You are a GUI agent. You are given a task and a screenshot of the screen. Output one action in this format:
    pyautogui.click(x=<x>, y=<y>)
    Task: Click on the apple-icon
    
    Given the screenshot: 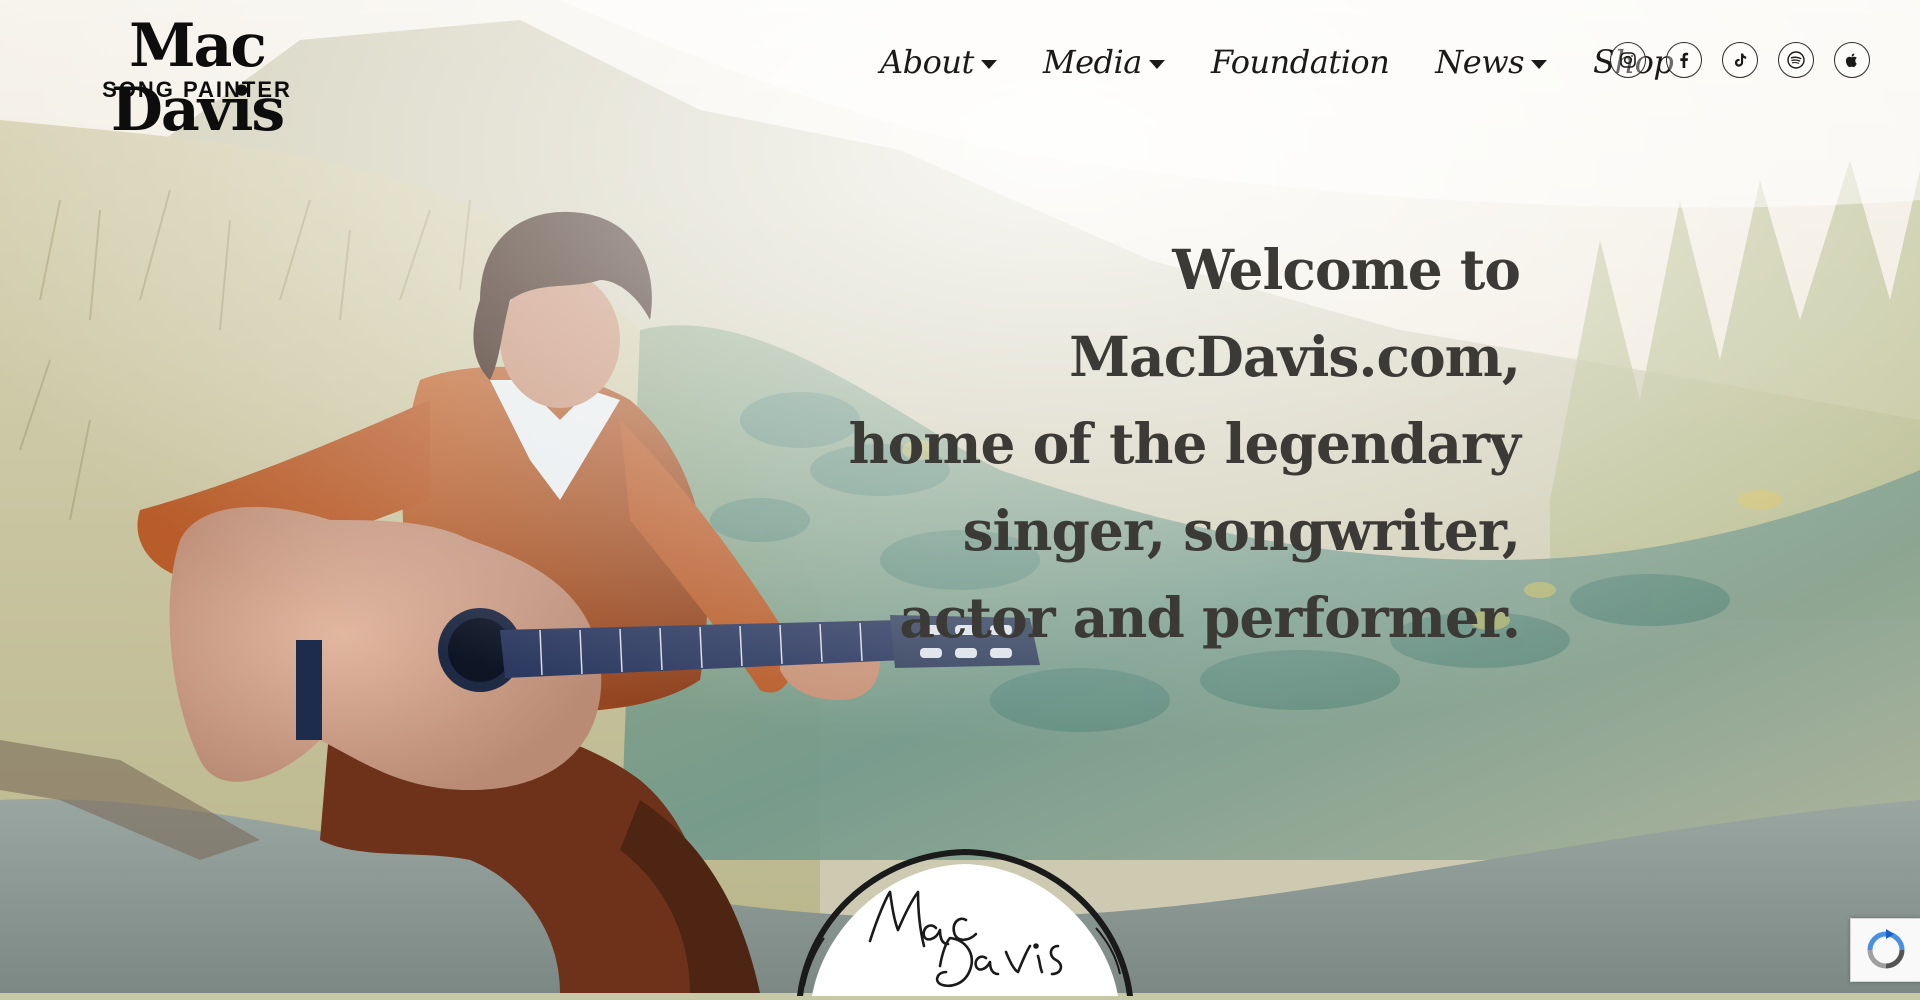 What is the action you would take?
    pyautogui.click(x=1852, y=60)
    